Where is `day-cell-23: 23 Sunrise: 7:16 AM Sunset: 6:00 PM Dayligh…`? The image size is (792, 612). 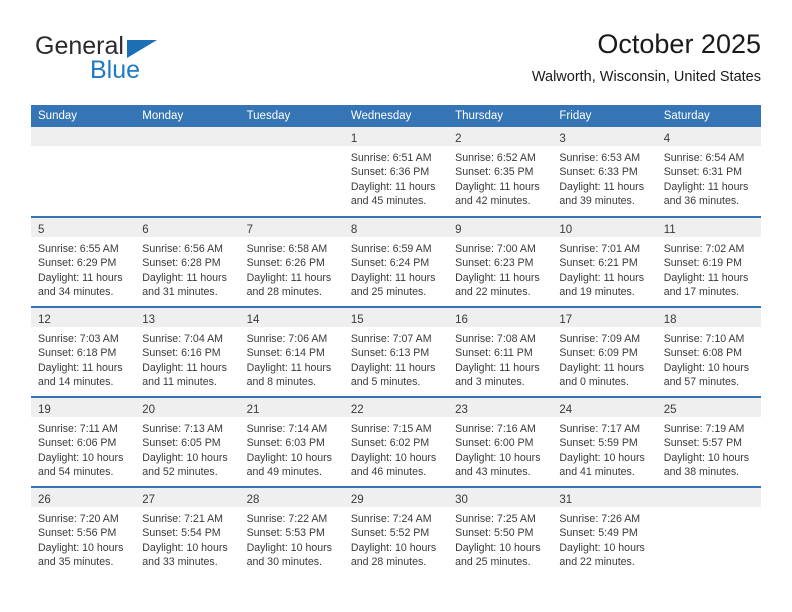 day-cell-23: 23 Sunrise: 7:16 AM Sunset: 6:00 PM Dayligh… is located at coordinates (500, 441).